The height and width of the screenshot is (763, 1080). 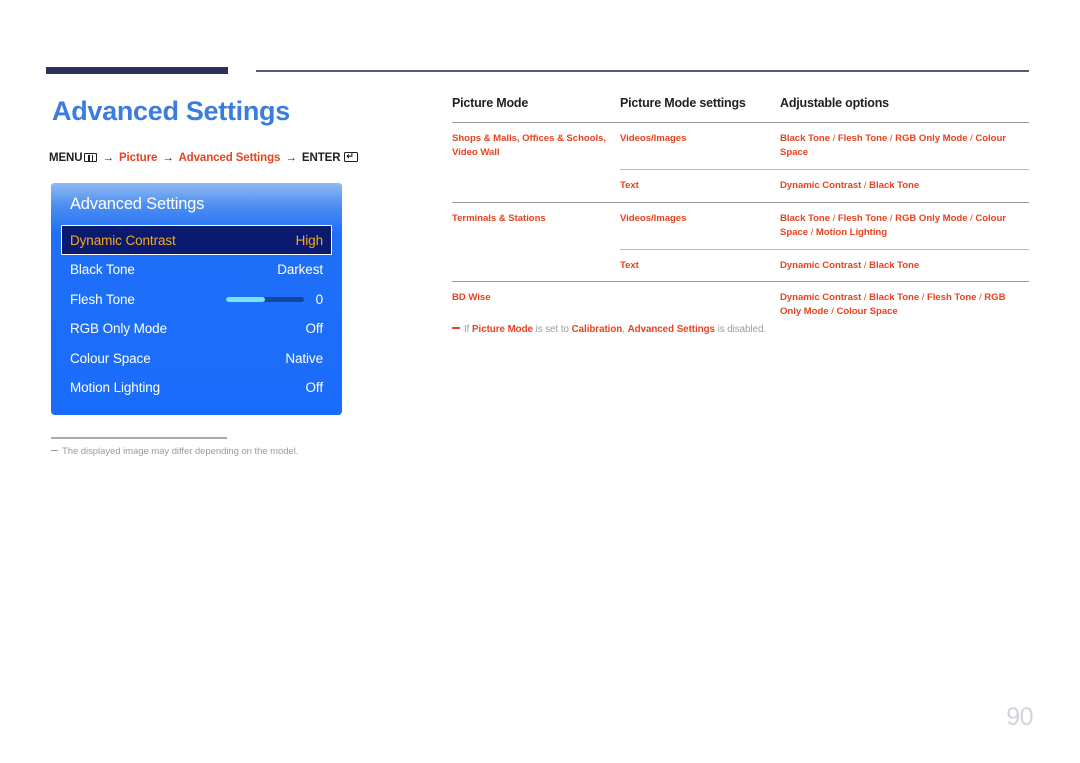 What do you see at coordinates (138, 158) in the screenshot?
I see `breadcrumb-step-picture: Picture` at bounding box center [138, 158].